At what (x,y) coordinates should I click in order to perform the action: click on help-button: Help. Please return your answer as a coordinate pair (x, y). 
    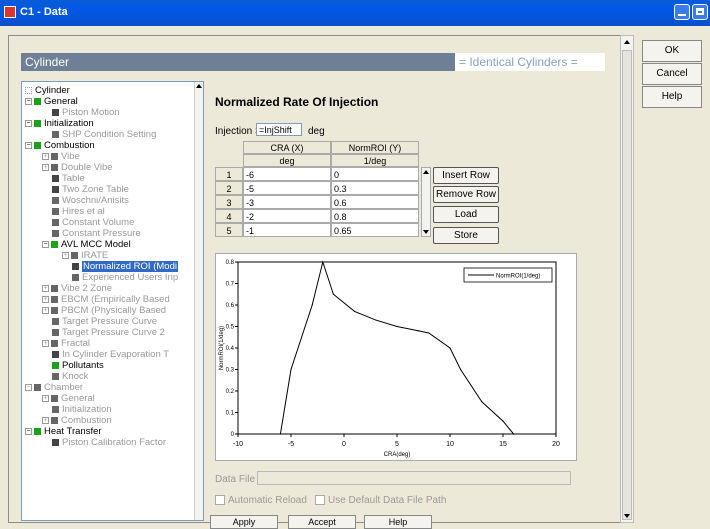
    Looking at the image, I should click on (672, 97).